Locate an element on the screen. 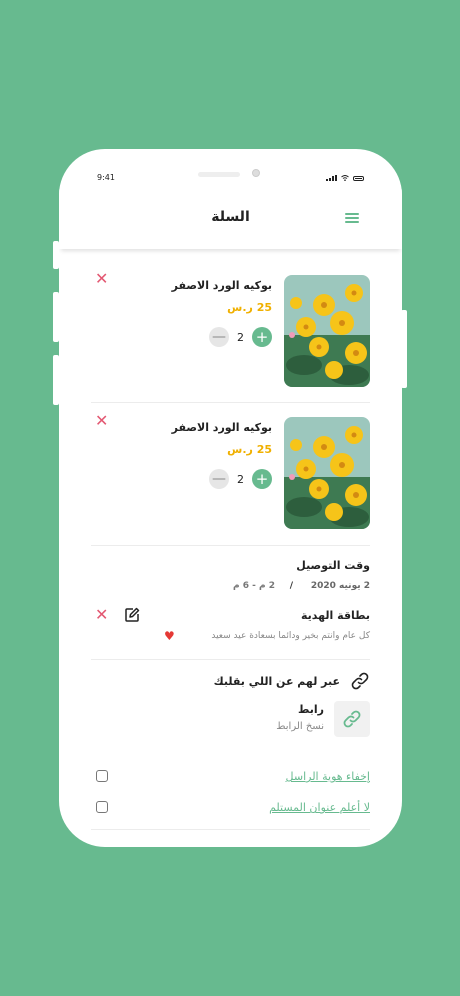 Image resolution: width=460 pixels, height=996 pixels. edit-icon is located at coordinates (132, 615).